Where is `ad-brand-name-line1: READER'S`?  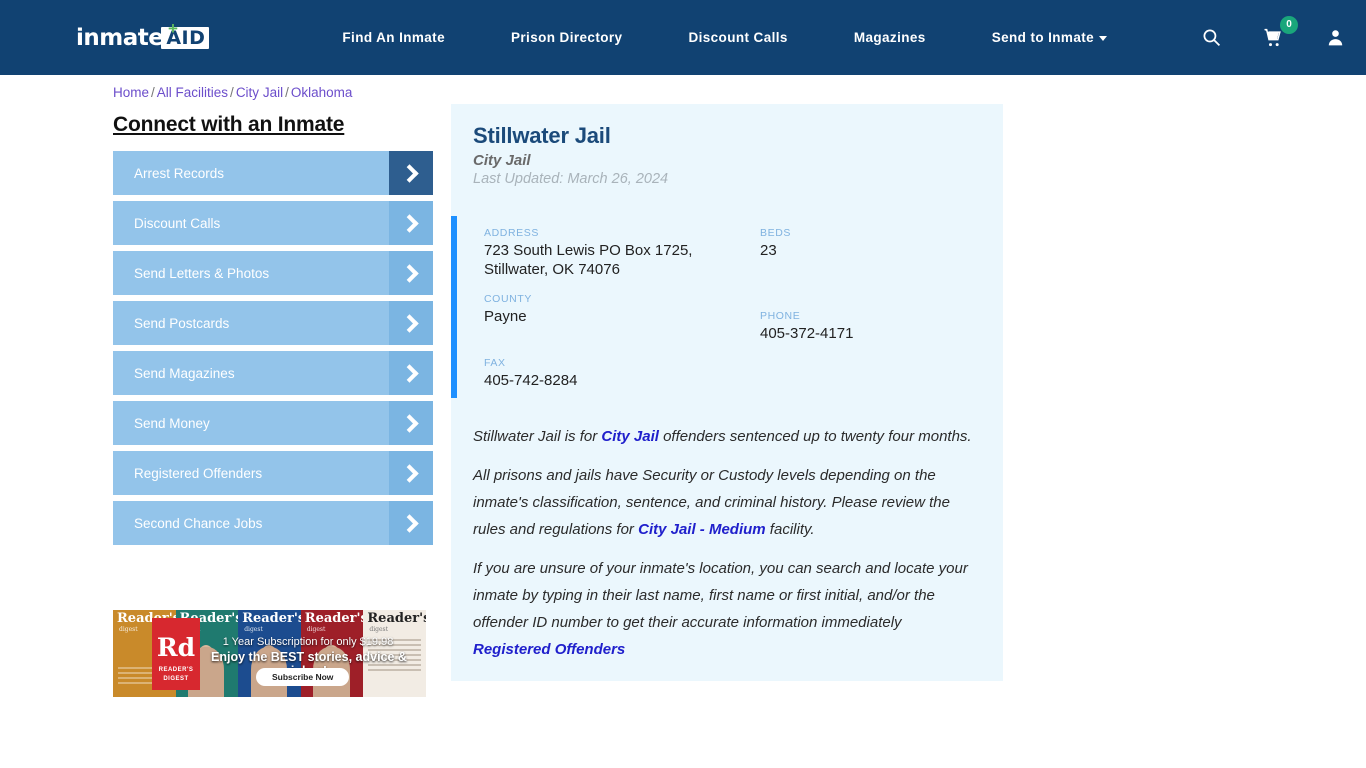
ad-brand-name-line1: READER'S is located at coordinates (176, 670).